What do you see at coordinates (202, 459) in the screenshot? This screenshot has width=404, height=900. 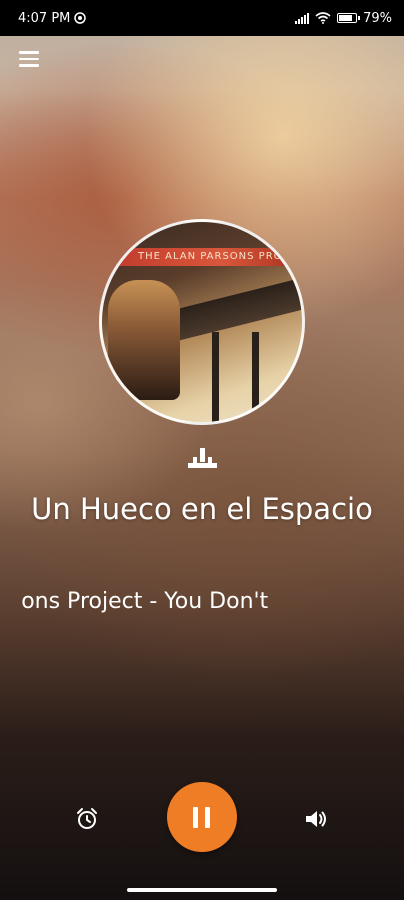 I see `station-logo-icon` at bounding box center [202, 459].